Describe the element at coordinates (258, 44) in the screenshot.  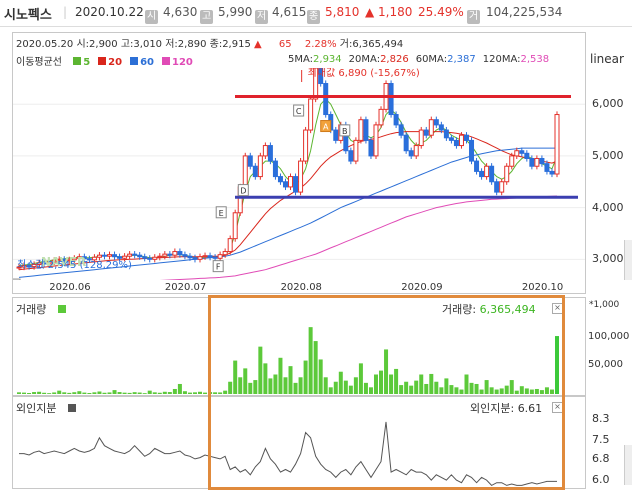
I see `info-arrow: ▲` at that location.